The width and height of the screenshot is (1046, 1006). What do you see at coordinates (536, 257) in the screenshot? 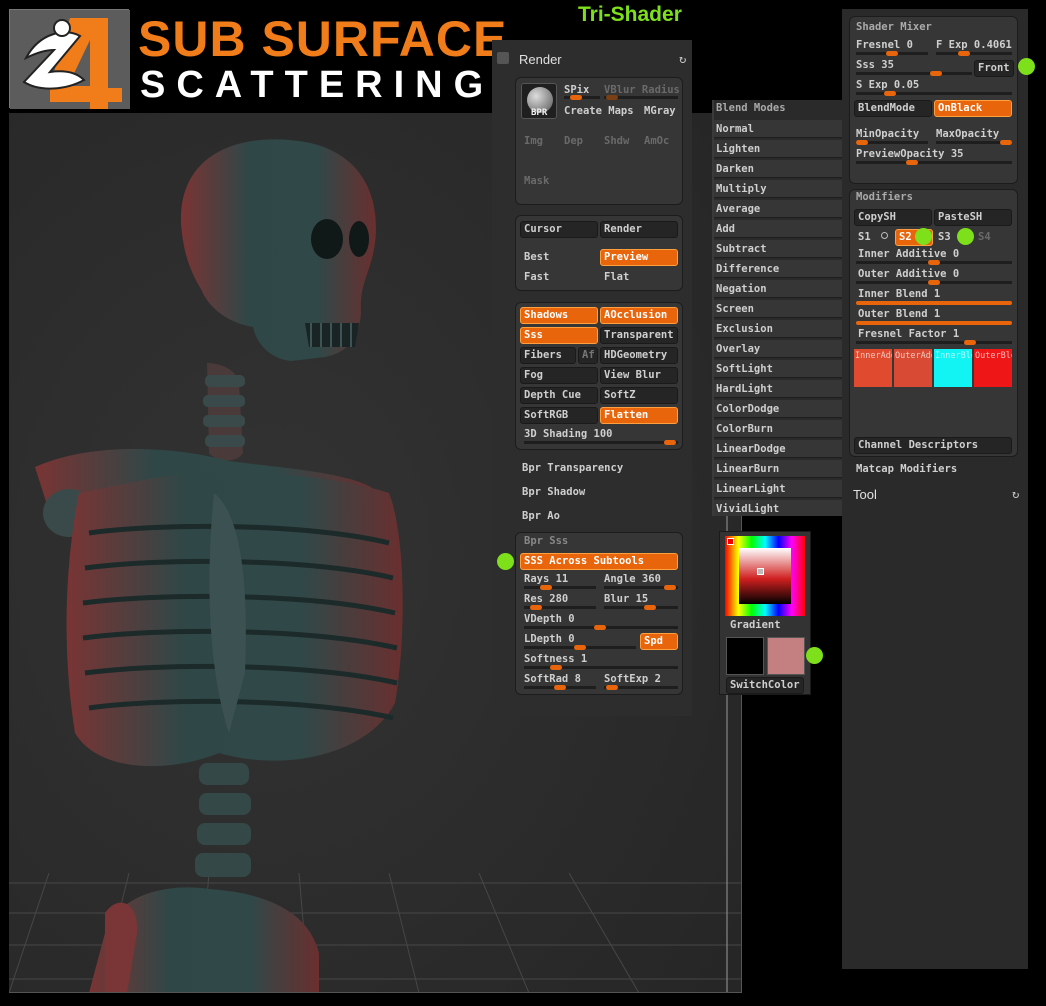
I see `best-button: Best` at bounding box center [536, 257].